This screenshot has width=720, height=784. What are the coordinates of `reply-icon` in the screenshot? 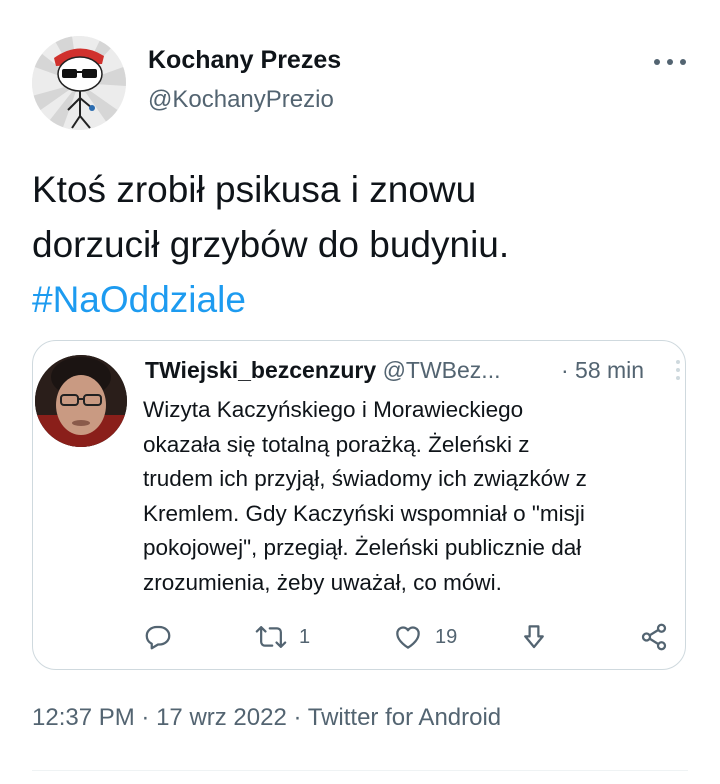 It's located at (158, 637).